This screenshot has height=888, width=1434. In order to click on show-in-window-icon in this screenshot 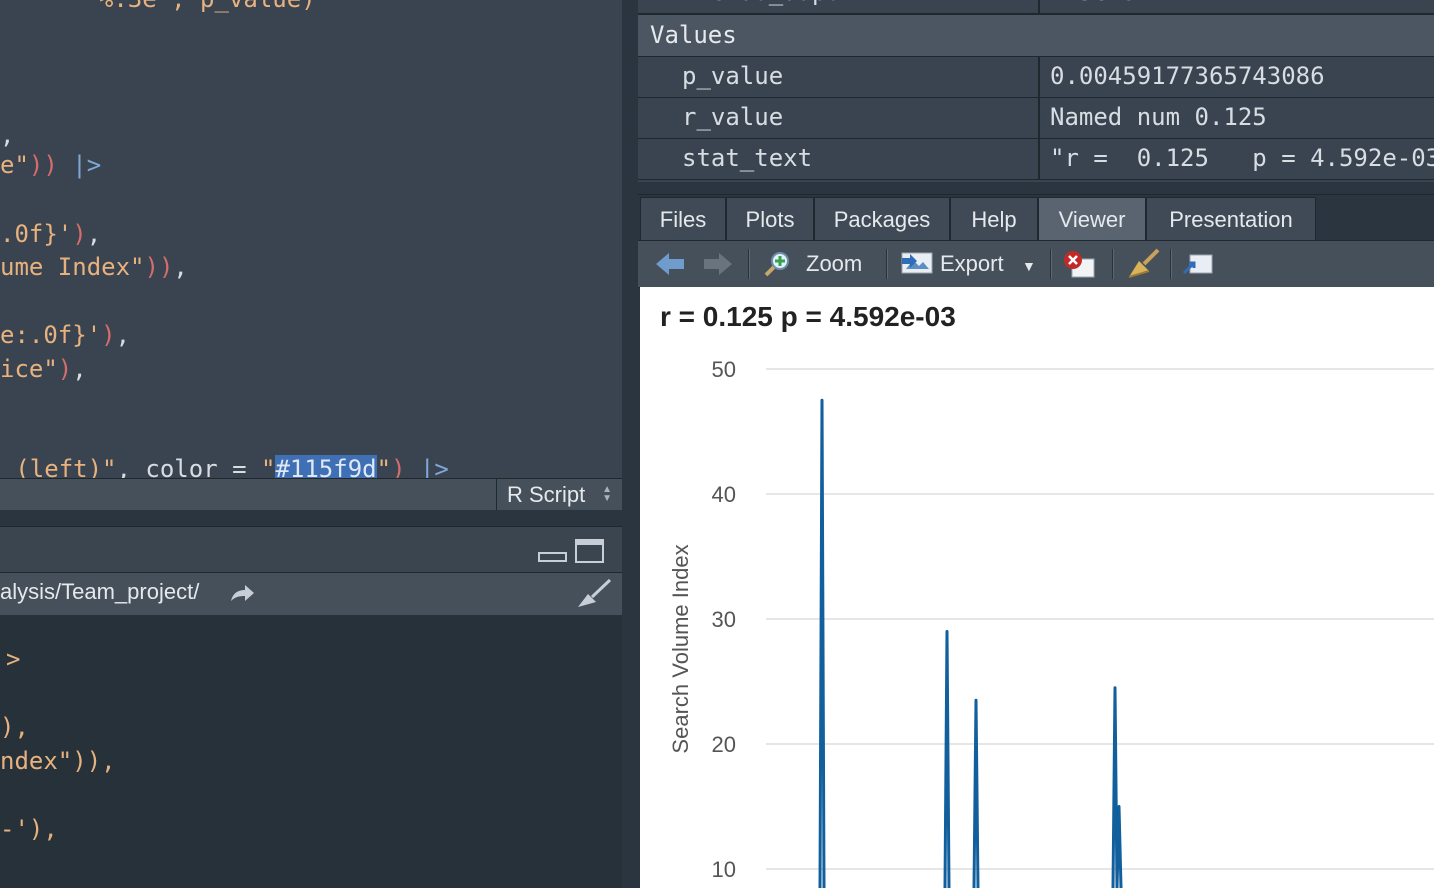, I will do `click(1199, 265)`.